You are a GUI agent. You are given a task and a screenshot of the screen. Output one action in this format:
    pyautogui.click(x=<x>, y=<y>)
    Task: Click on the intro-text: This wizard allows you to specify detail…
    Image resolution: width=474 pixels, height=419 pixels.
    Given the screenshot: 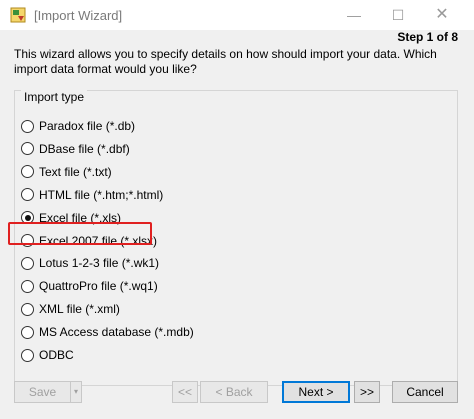 What is the action you would take?
    pyautogui.click(x=225, y=61)
    